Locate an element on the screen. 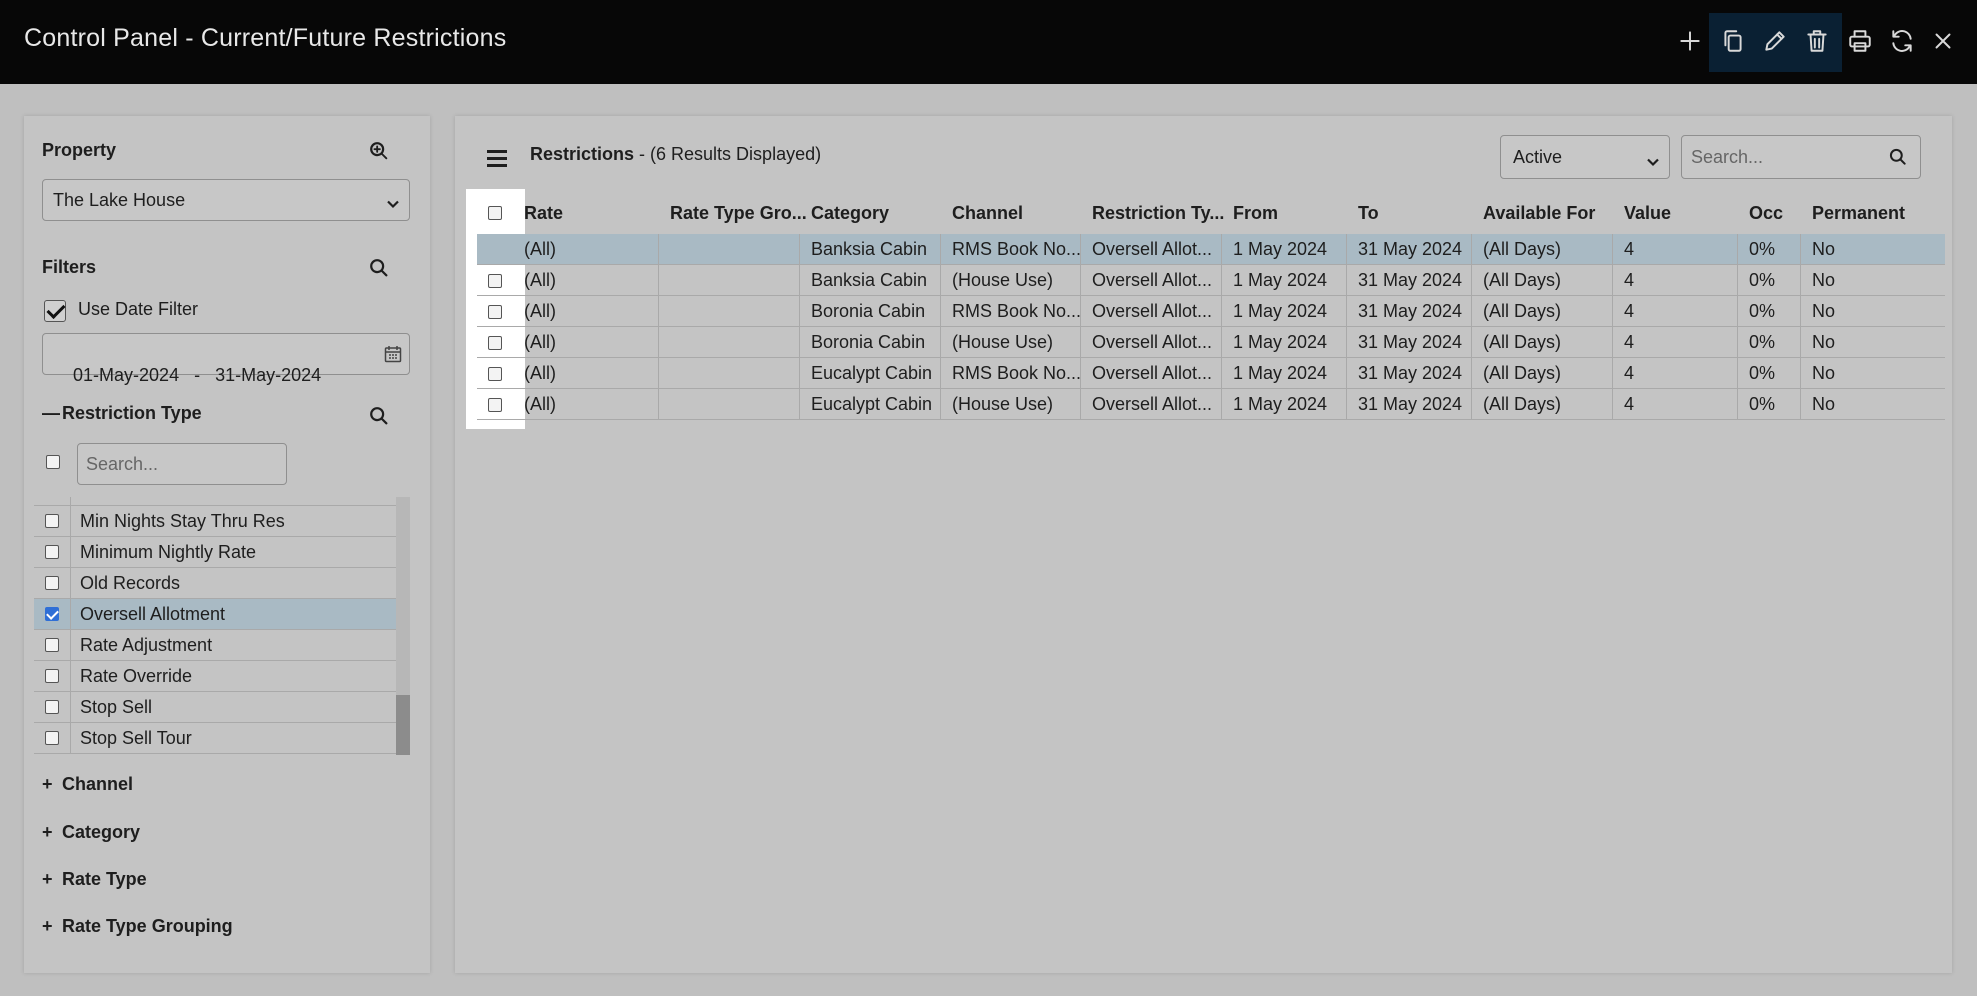 This screenshot has height=996, width=1977. column-header: Available For is located at coordinates (1539, 213).